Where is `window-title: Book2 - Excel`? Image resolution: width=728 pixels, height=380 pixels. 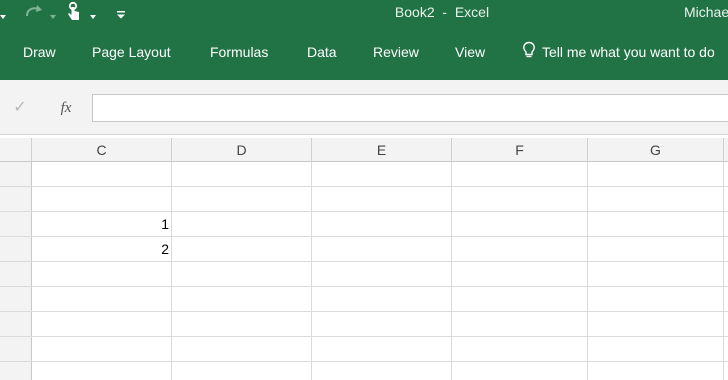 window-title: Book2 - Excel is located at coordinates (442, 12).